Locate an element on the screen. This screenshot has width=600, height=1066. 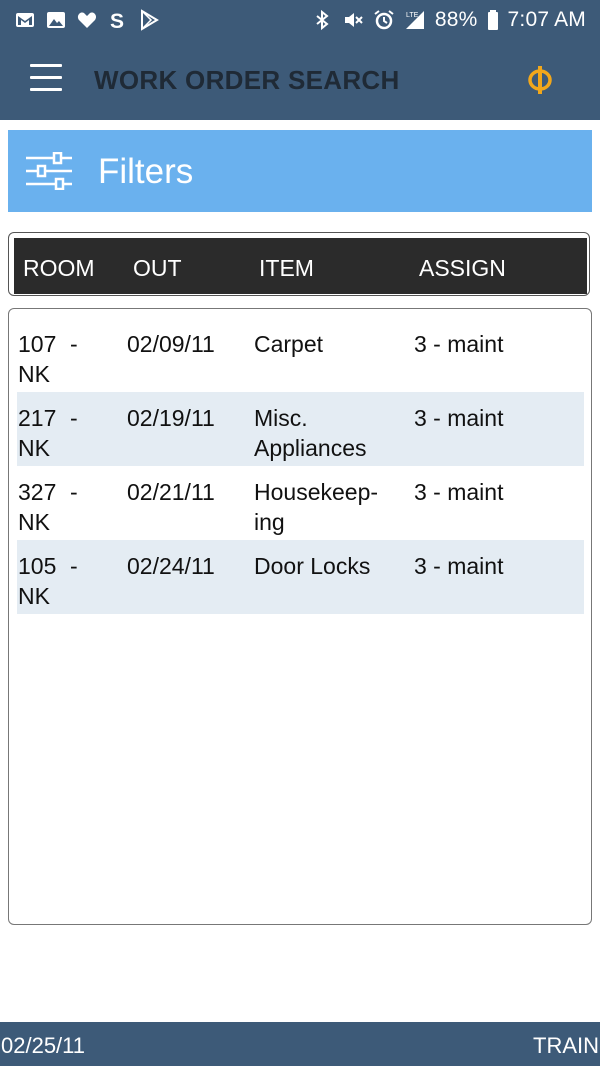
out-date-cell: 02/24/11 is located at coordinates (171, 566).